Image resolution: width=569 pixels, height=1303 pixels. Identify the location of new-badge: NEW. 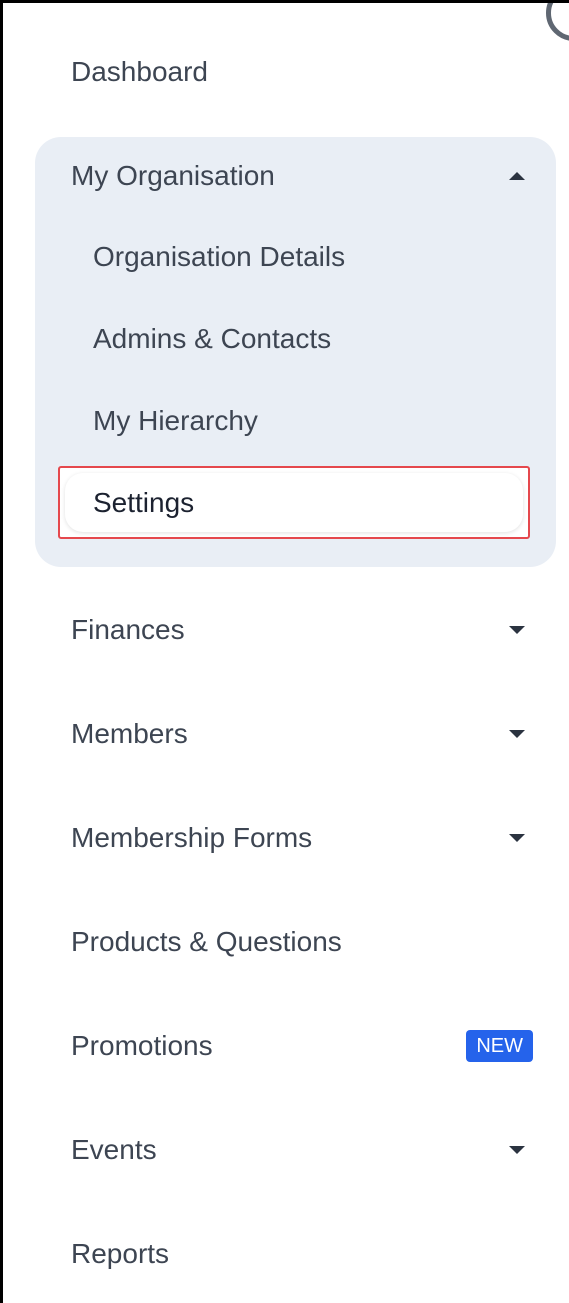
(499, 1046).